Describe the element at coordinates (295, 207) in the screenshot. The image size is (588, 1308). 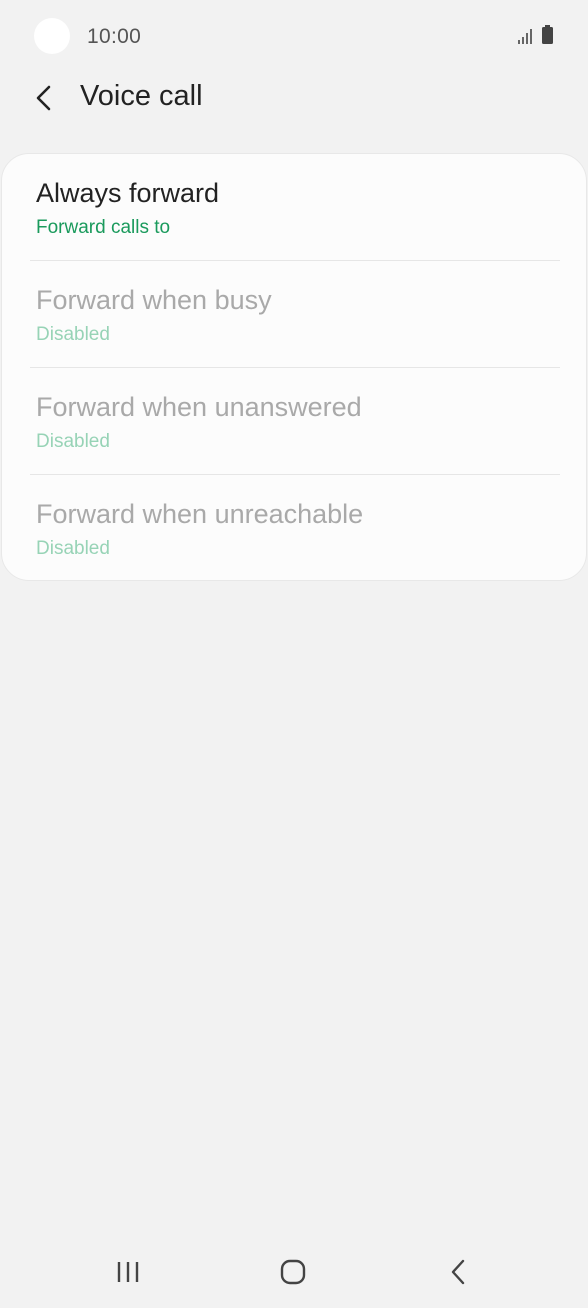
I see `option-always-forward: Always forward Forward calls to` at that location.